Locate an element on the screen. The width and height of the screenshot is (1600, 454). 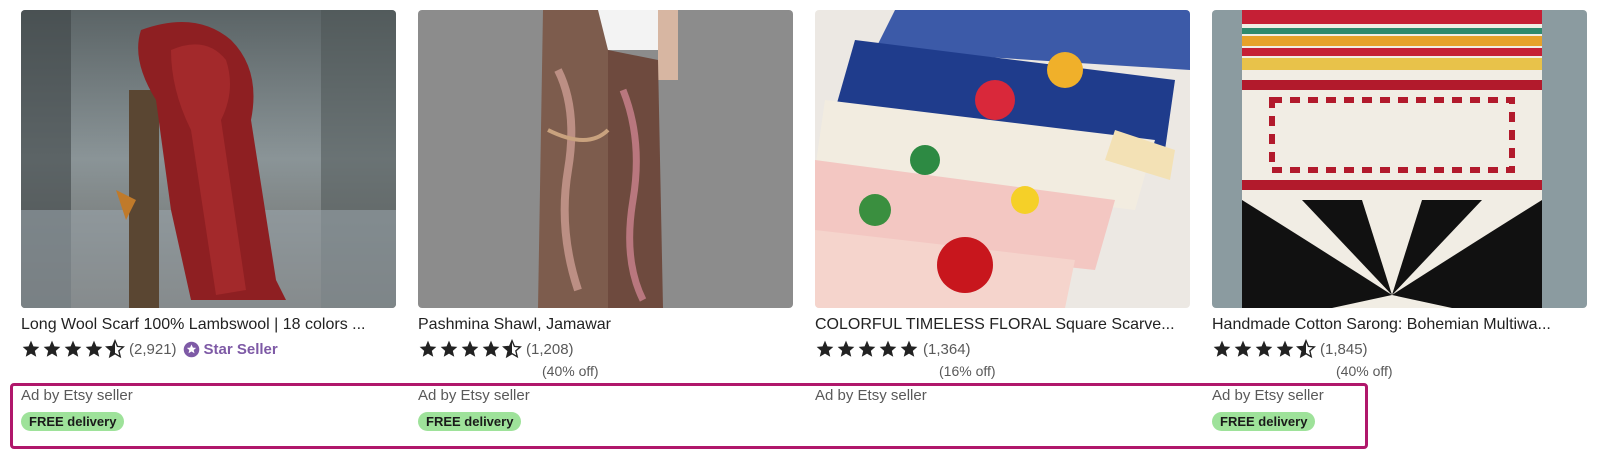
discount-label is located at coordinates (270, 371).